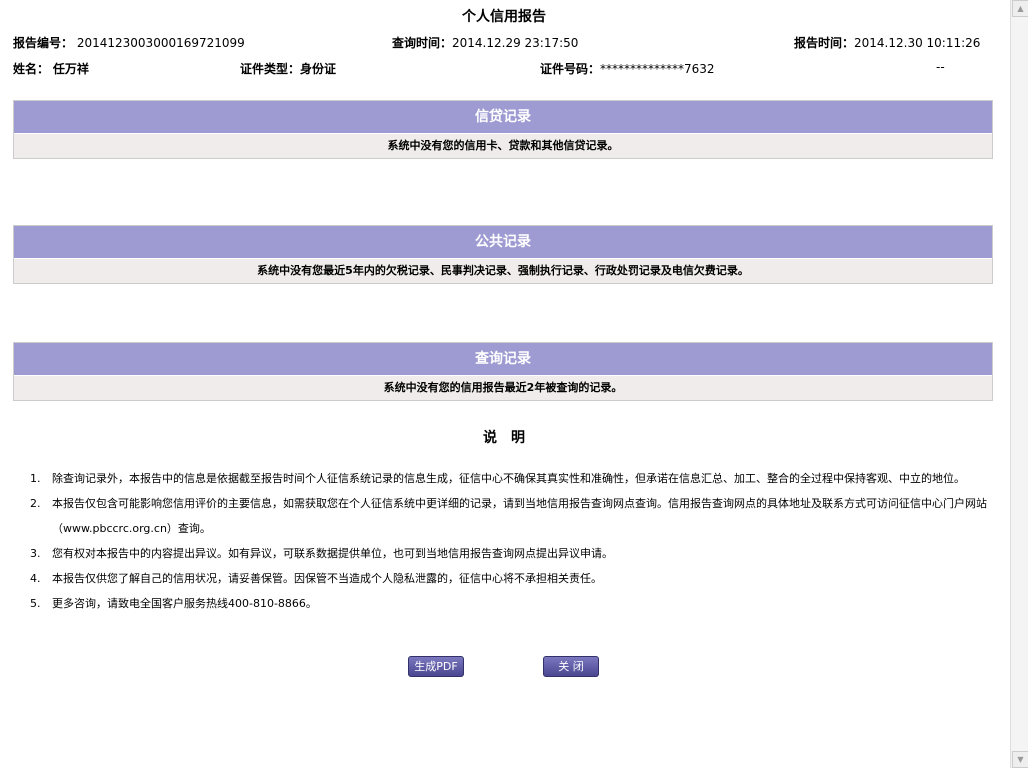 The image size is (1028, 768). I want to click on report-no: 报告编号： 2014123003000169721099, so click(129, 42).